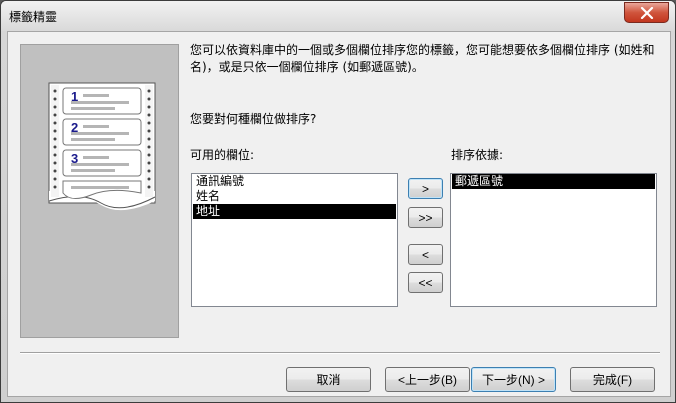  What do you see at coordinates (294, 240) in the screenshot?
I see `available-fields-list: 通訊編號 姓名 地址` at bounding box center [294, 240].